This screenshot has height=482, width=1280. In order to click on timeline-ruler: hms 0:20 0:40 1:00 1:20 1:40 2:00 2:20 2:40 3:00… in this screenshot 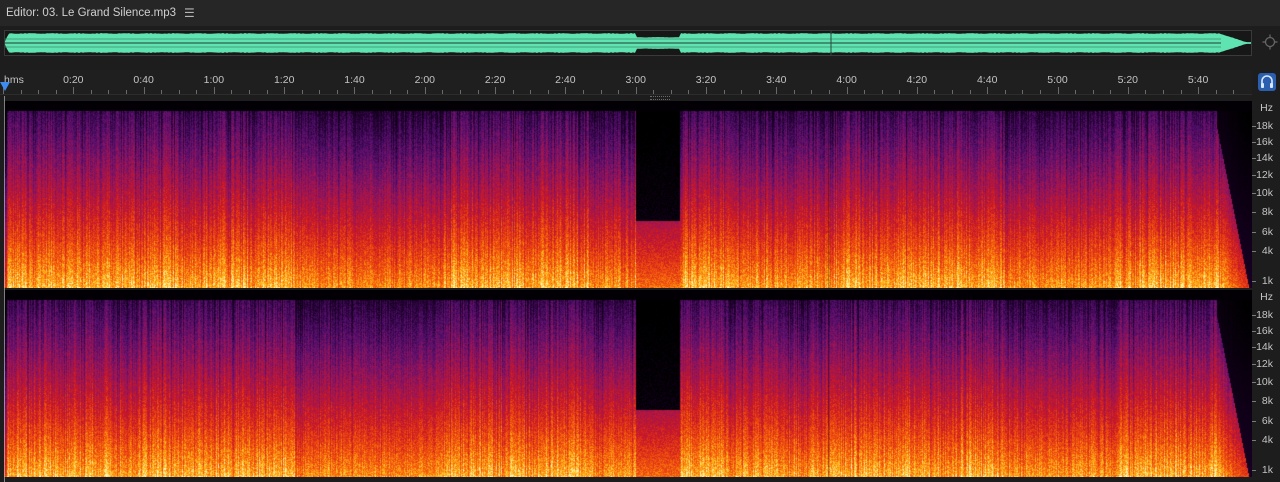, I will do `click(626, 82)`.